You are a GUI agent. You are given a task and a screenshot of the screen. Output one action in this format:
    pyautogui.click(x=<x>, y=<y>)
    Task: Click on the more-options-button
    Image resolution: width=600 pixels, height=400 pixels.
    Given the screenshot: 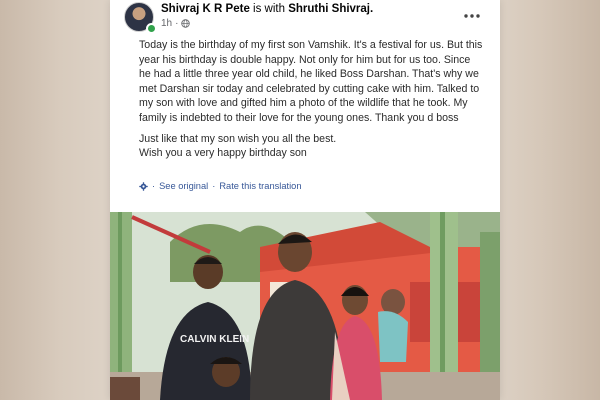 What is the action you would take?
    pyautogui.click(x=472, y=14)
    